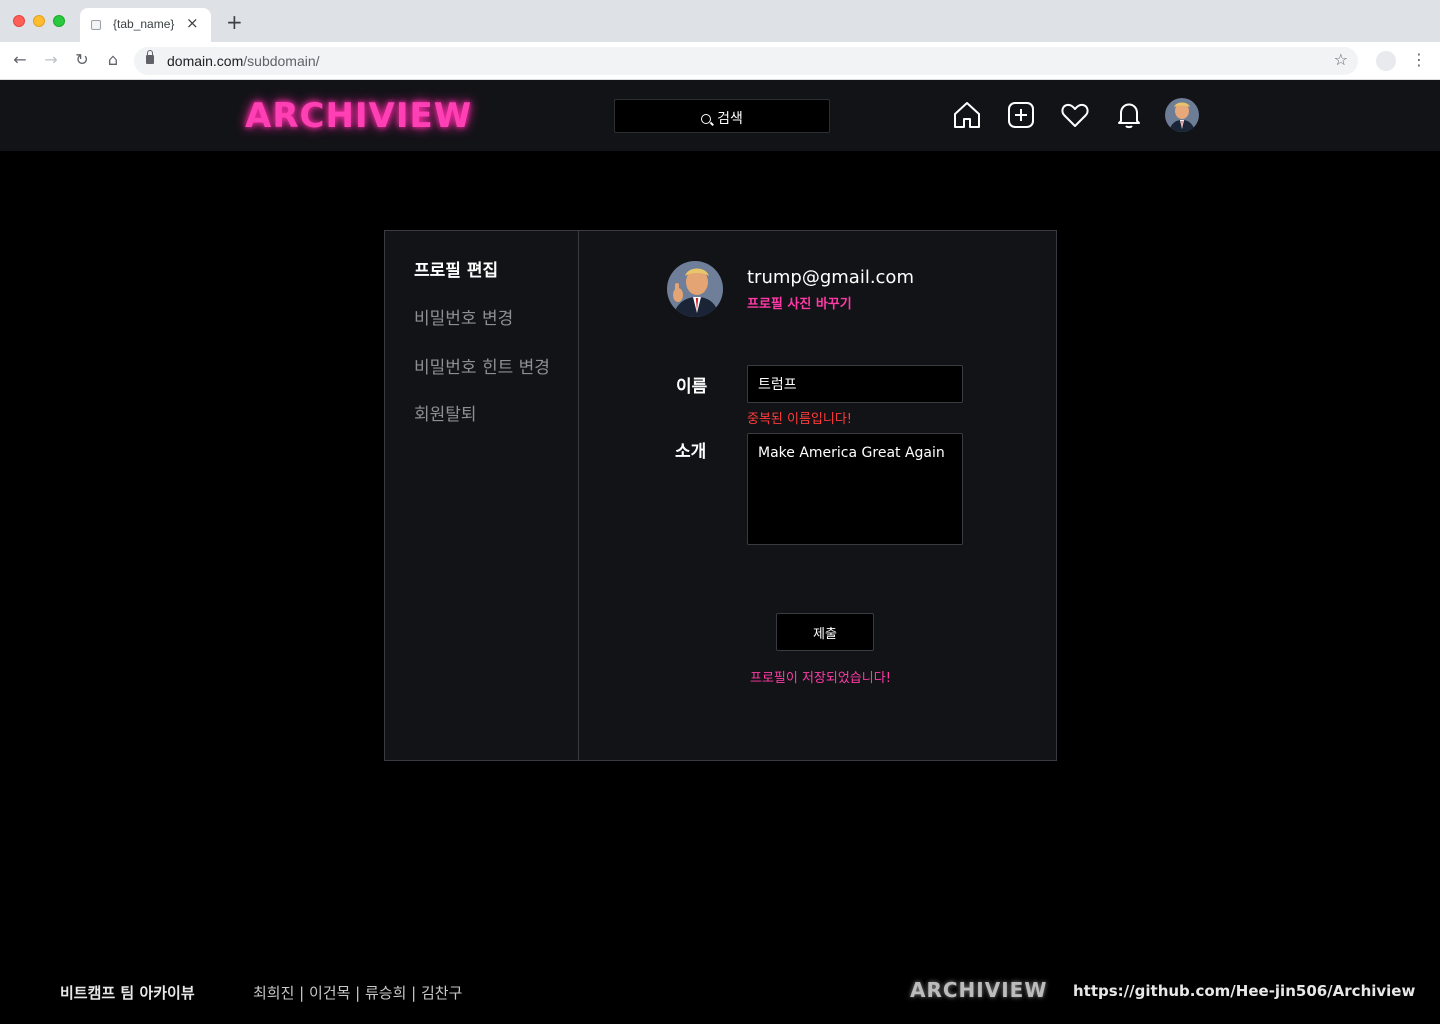 This screenshot has width=1440, height=1024. I want to click on change-photo-link: 프로필 사진 바꾸기, so click(799, 302).